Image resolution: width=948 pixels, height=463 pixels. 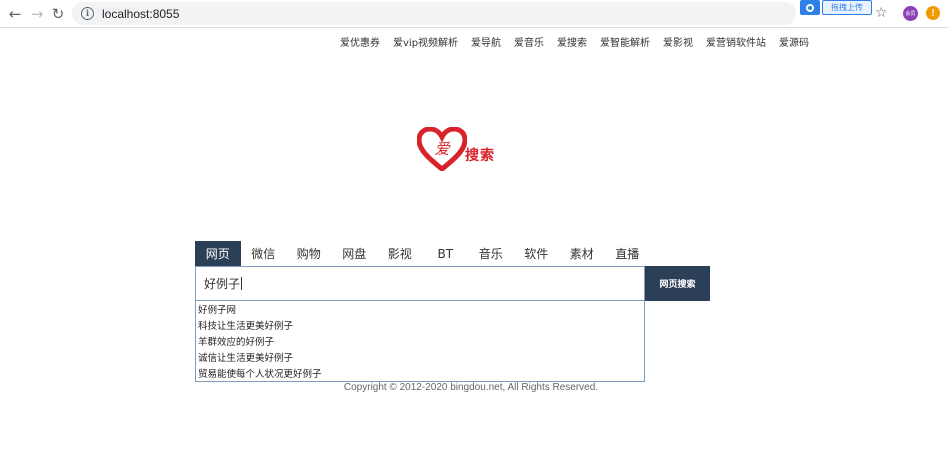 I want to click on address-bar: i localhost:8055, so click(x=434, y=13).